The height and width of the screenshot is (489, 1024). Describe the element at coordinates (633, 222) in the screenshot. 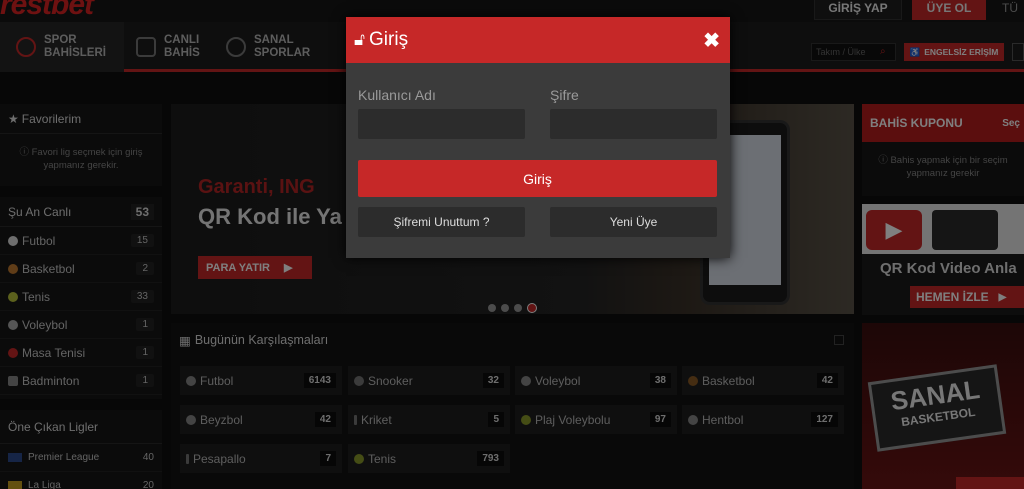

I see `new-member-button: Yeni Üye` at that location.